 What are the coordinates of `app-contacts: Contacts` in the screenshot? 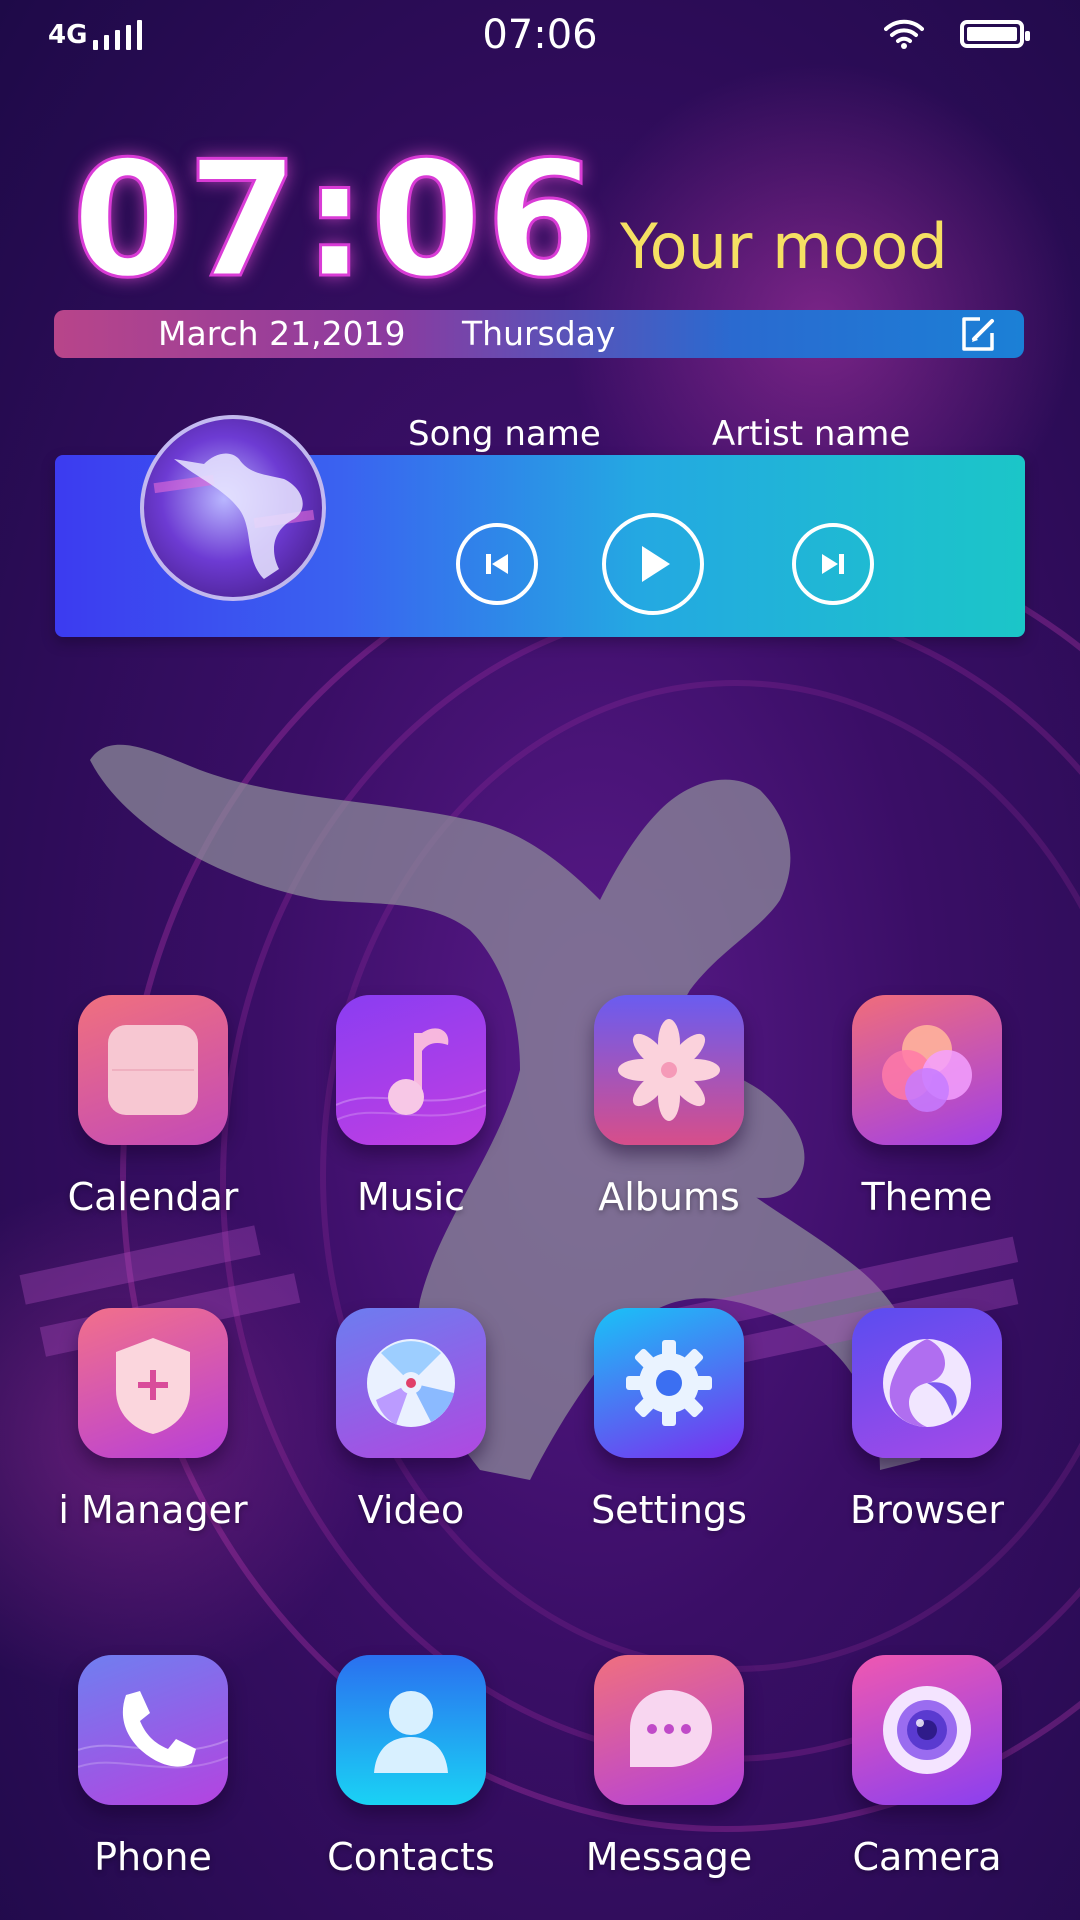 It's located at (411, 1767).